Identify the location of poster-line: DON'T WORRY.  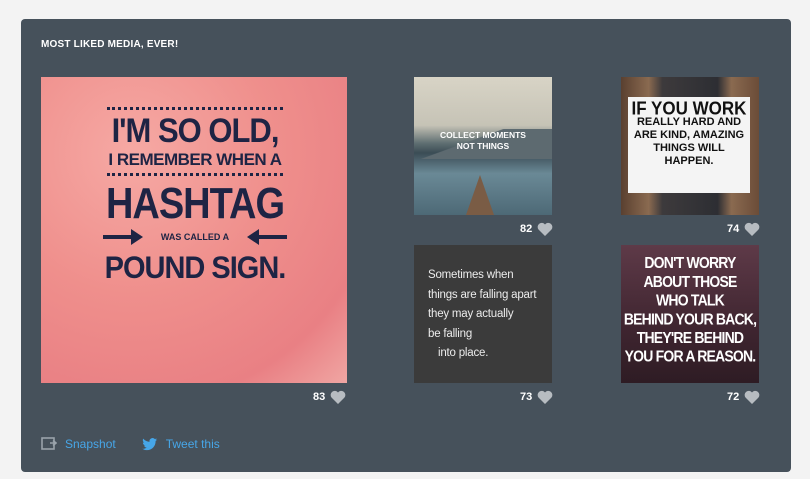
(690, 262).